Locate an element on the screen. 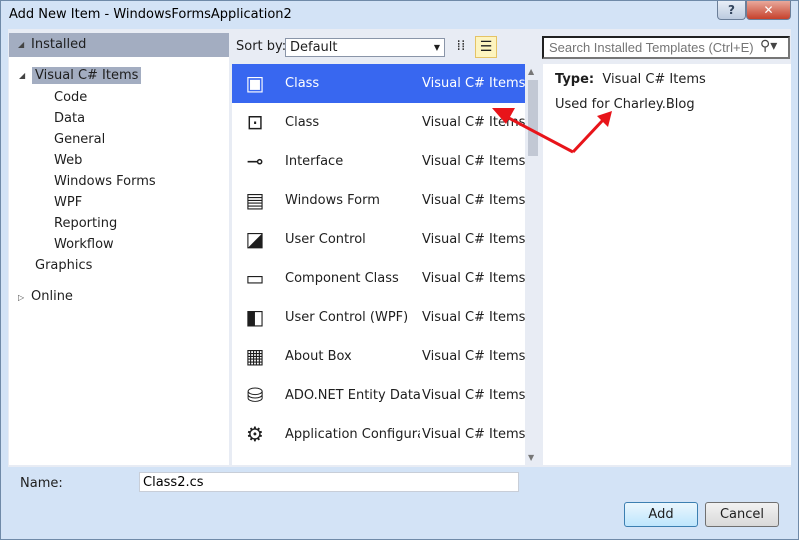  scrollbar-thumb is located at coordinates (533, 118).